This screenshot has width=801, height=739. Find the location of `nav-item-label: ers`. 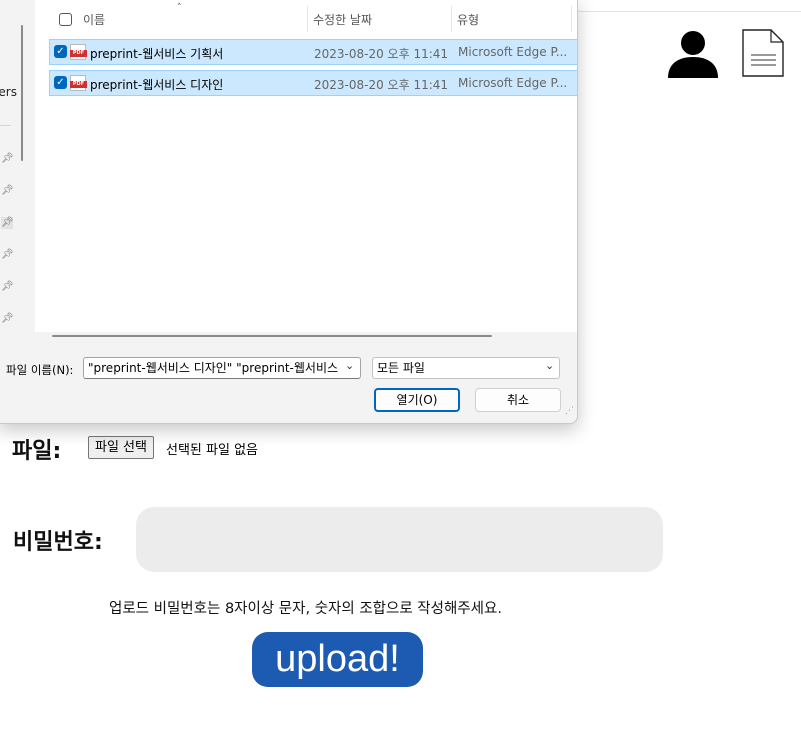

nav-item-label: ers is located at coordinates (8, 92).